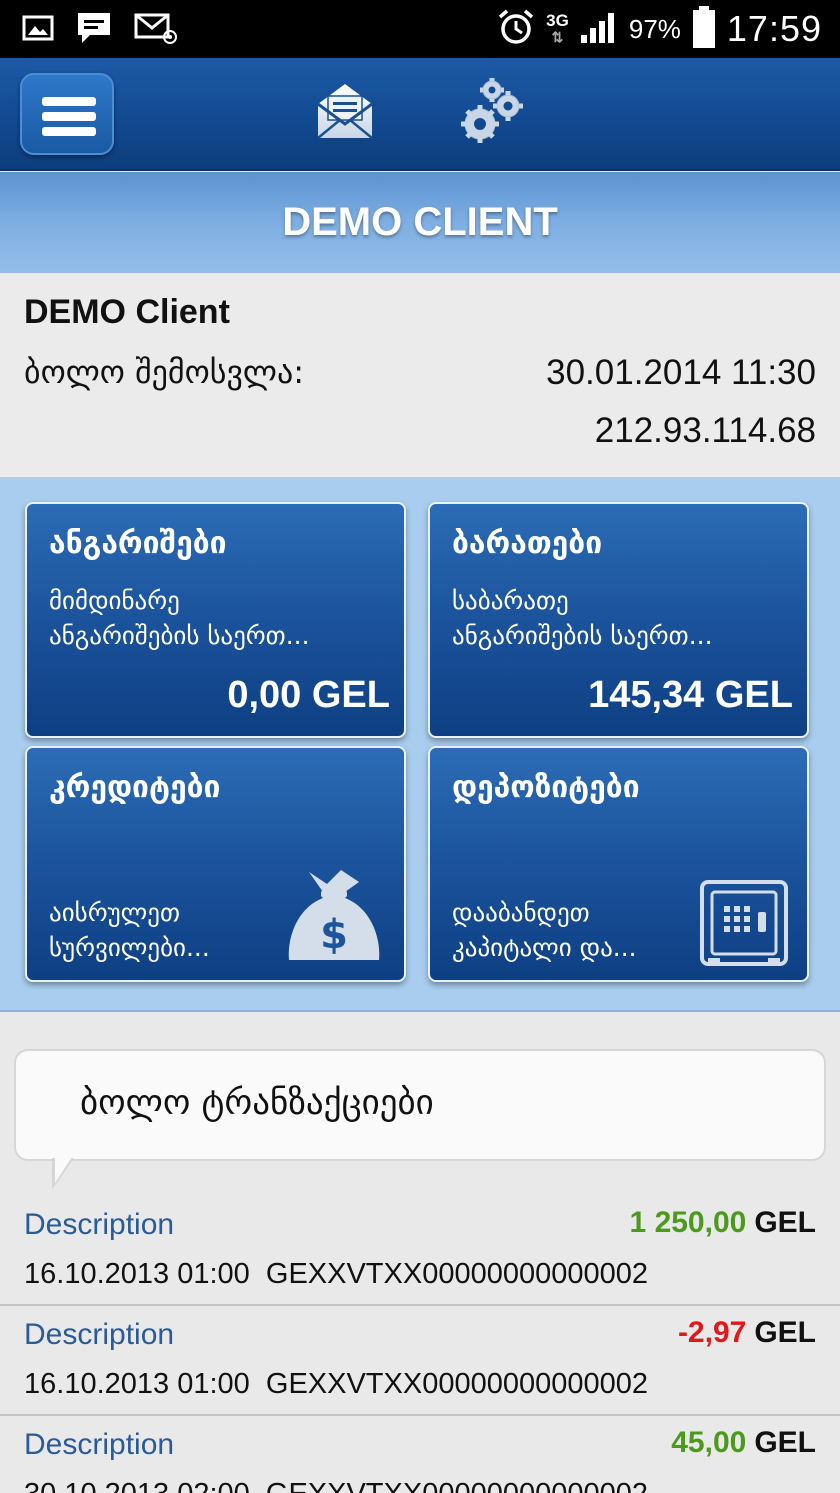 This screenshot has width=840, height=1493. What do you see at coordinates (345, 112) in the screenshot?
I see `mail-icon` at bounding box center [345, 112].